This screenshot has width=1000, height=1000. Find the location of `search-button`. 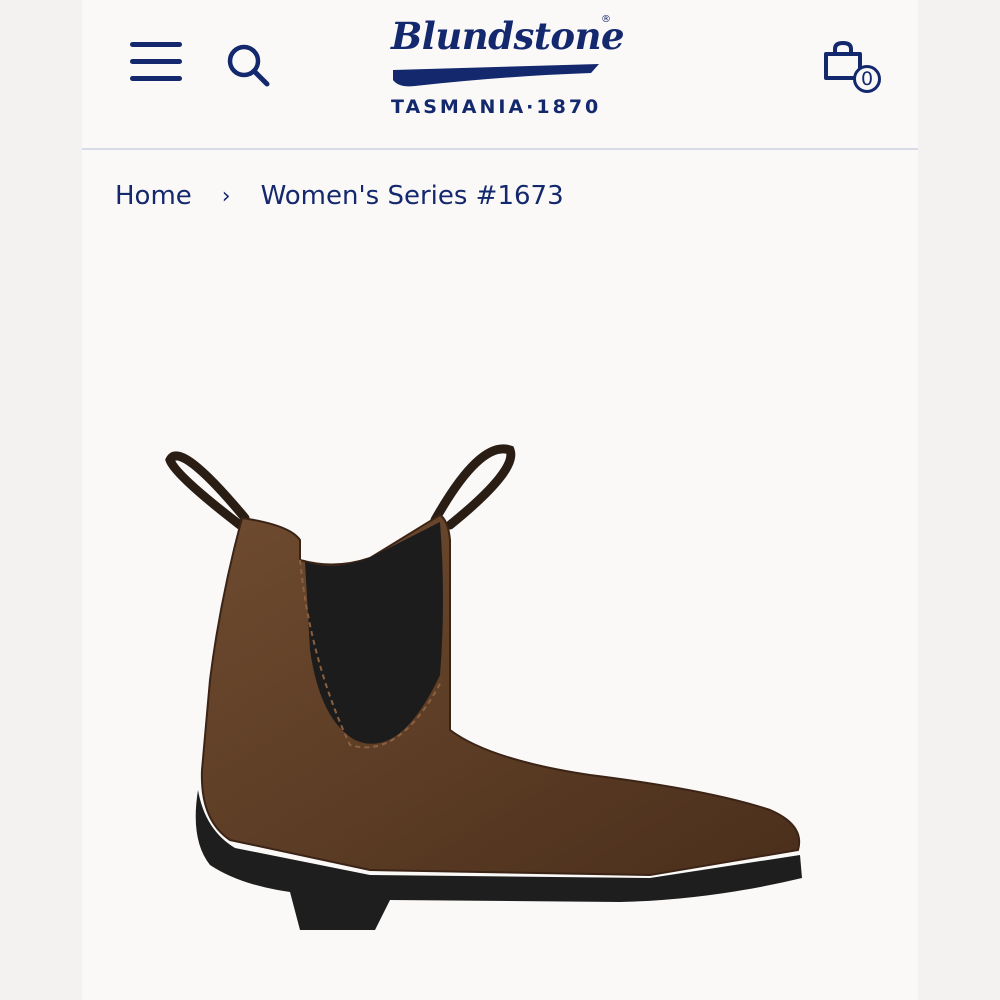

search-button is located at coordinates (248, 65).